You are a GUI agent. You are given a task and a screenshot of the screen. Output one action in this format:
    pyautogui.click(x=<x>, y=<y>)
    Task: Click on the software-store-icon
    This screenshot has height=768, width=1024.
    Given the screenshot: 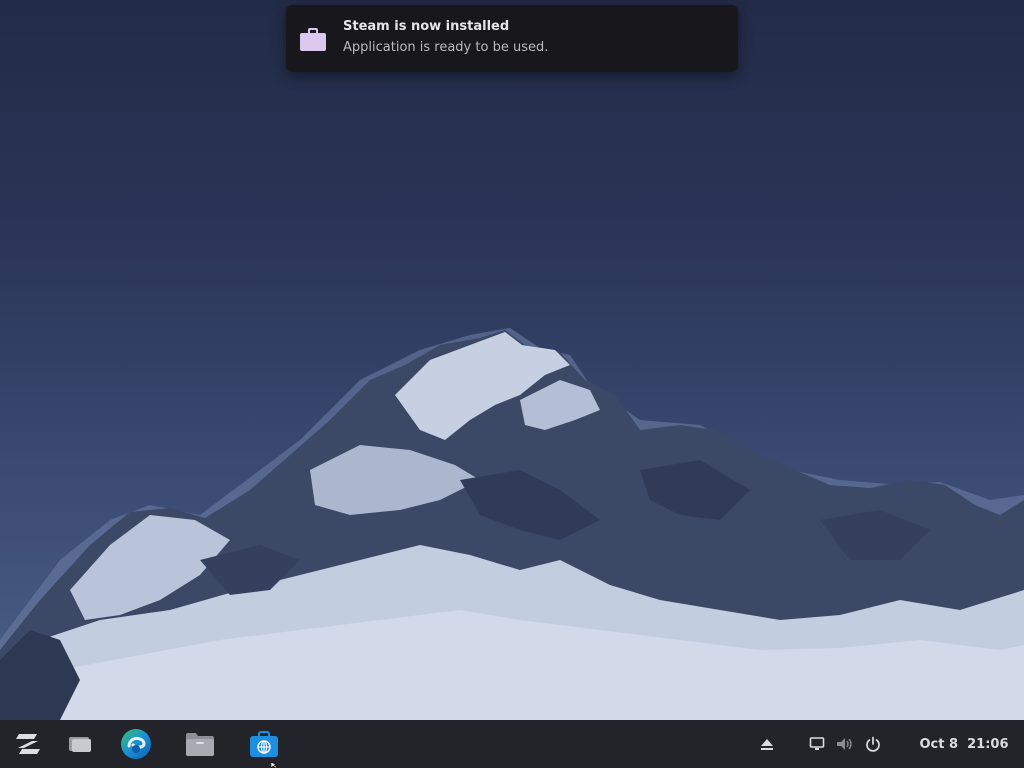 What is the action you would take?
    pyautogui.click(x=264, y=744)
    